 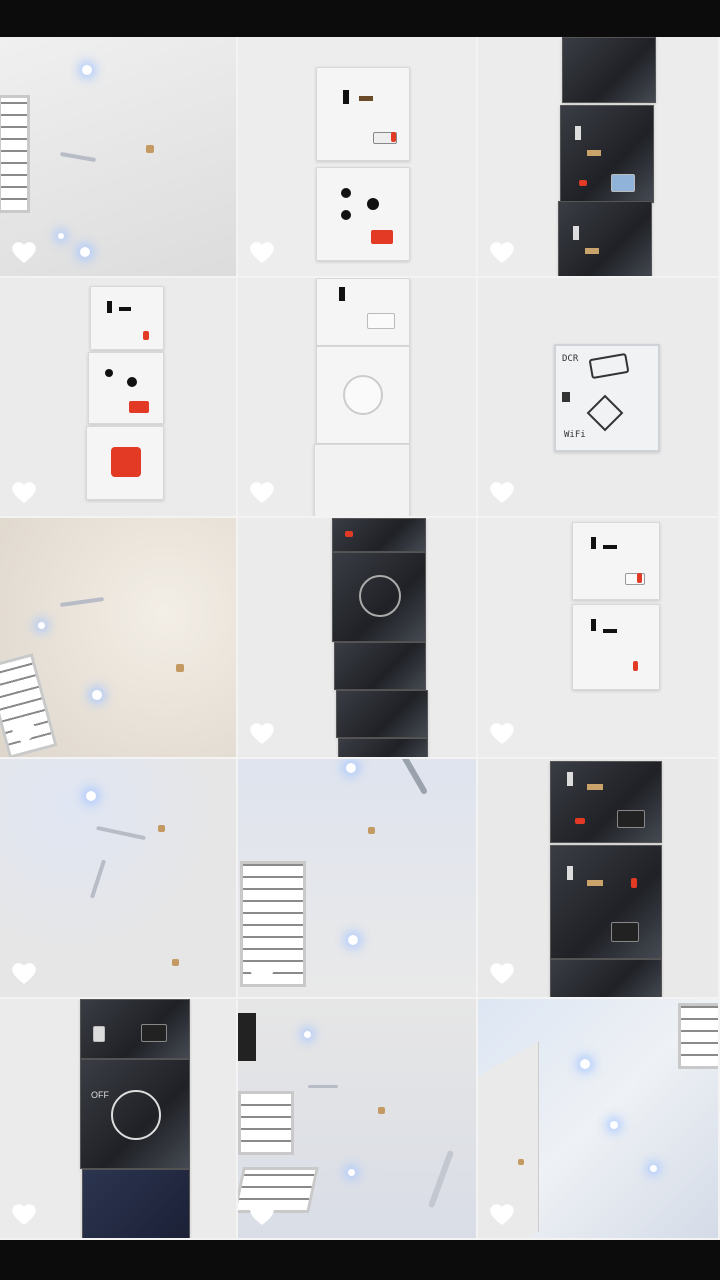 I want to click on photo-room-fan, so click(x=357, y=1118).